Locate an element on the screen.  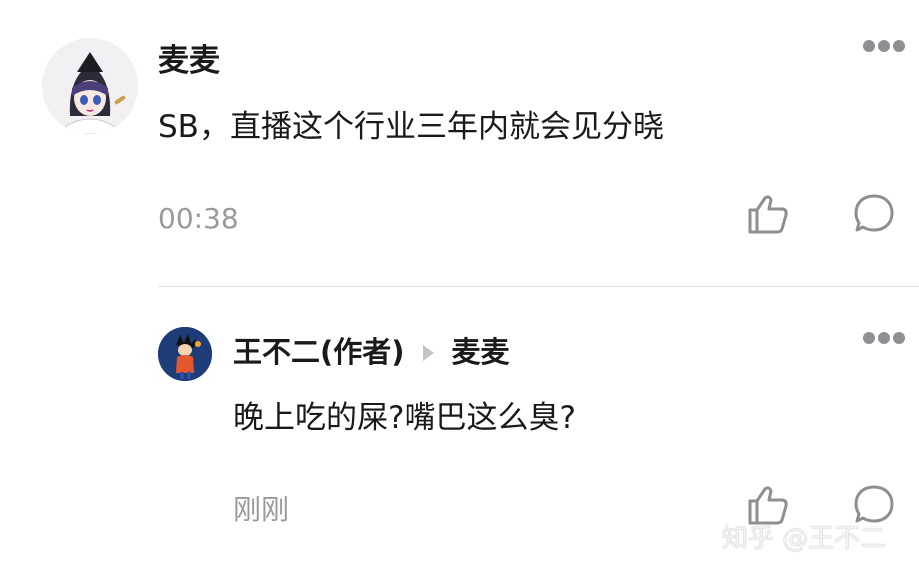
divider is located at coordinates (538, 286).